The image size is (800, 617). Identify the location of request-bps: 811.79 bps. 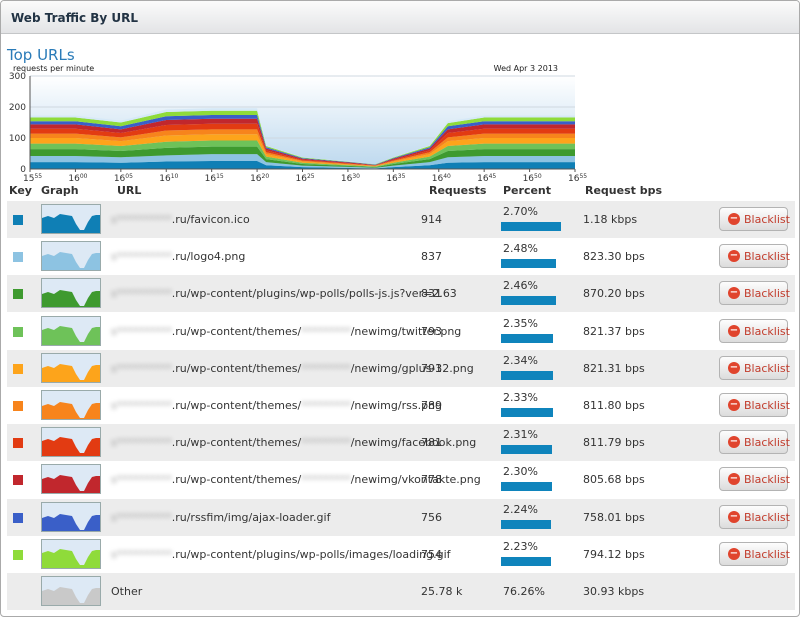
(614, 443).